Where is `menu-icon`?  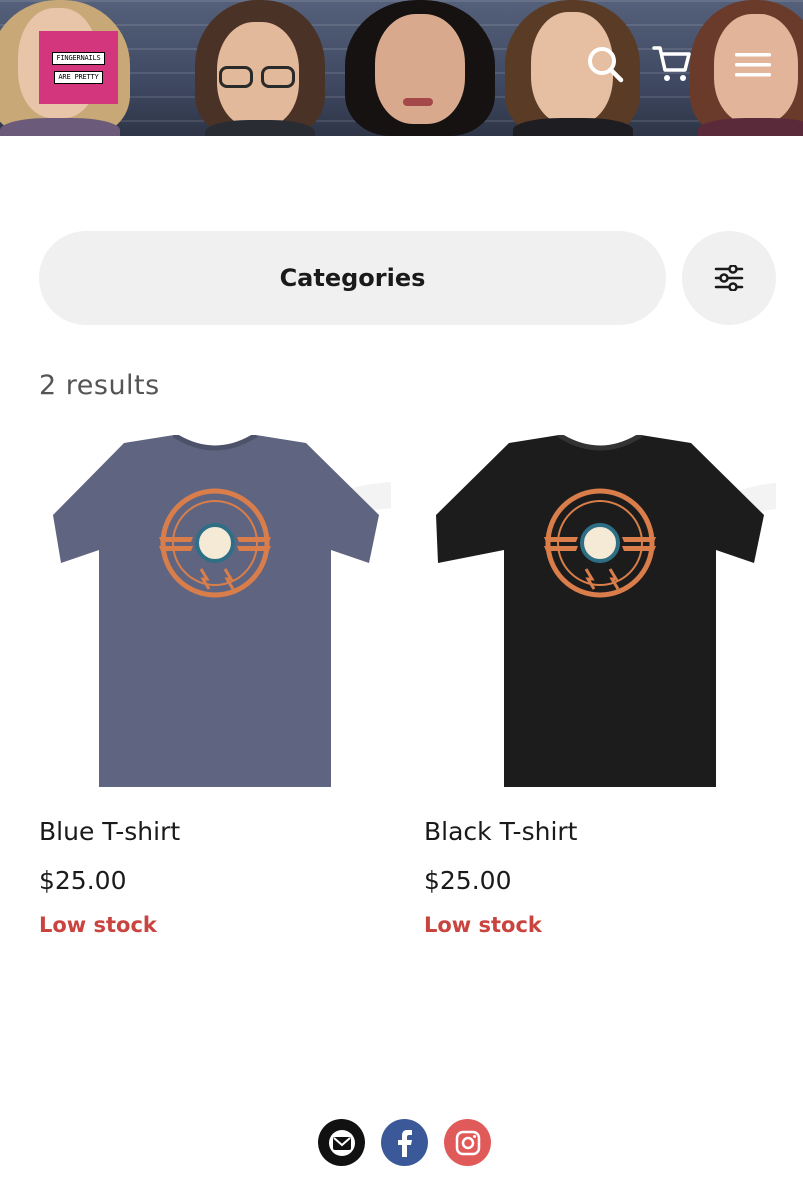 menu-icon is located at coordinates (753, 64).